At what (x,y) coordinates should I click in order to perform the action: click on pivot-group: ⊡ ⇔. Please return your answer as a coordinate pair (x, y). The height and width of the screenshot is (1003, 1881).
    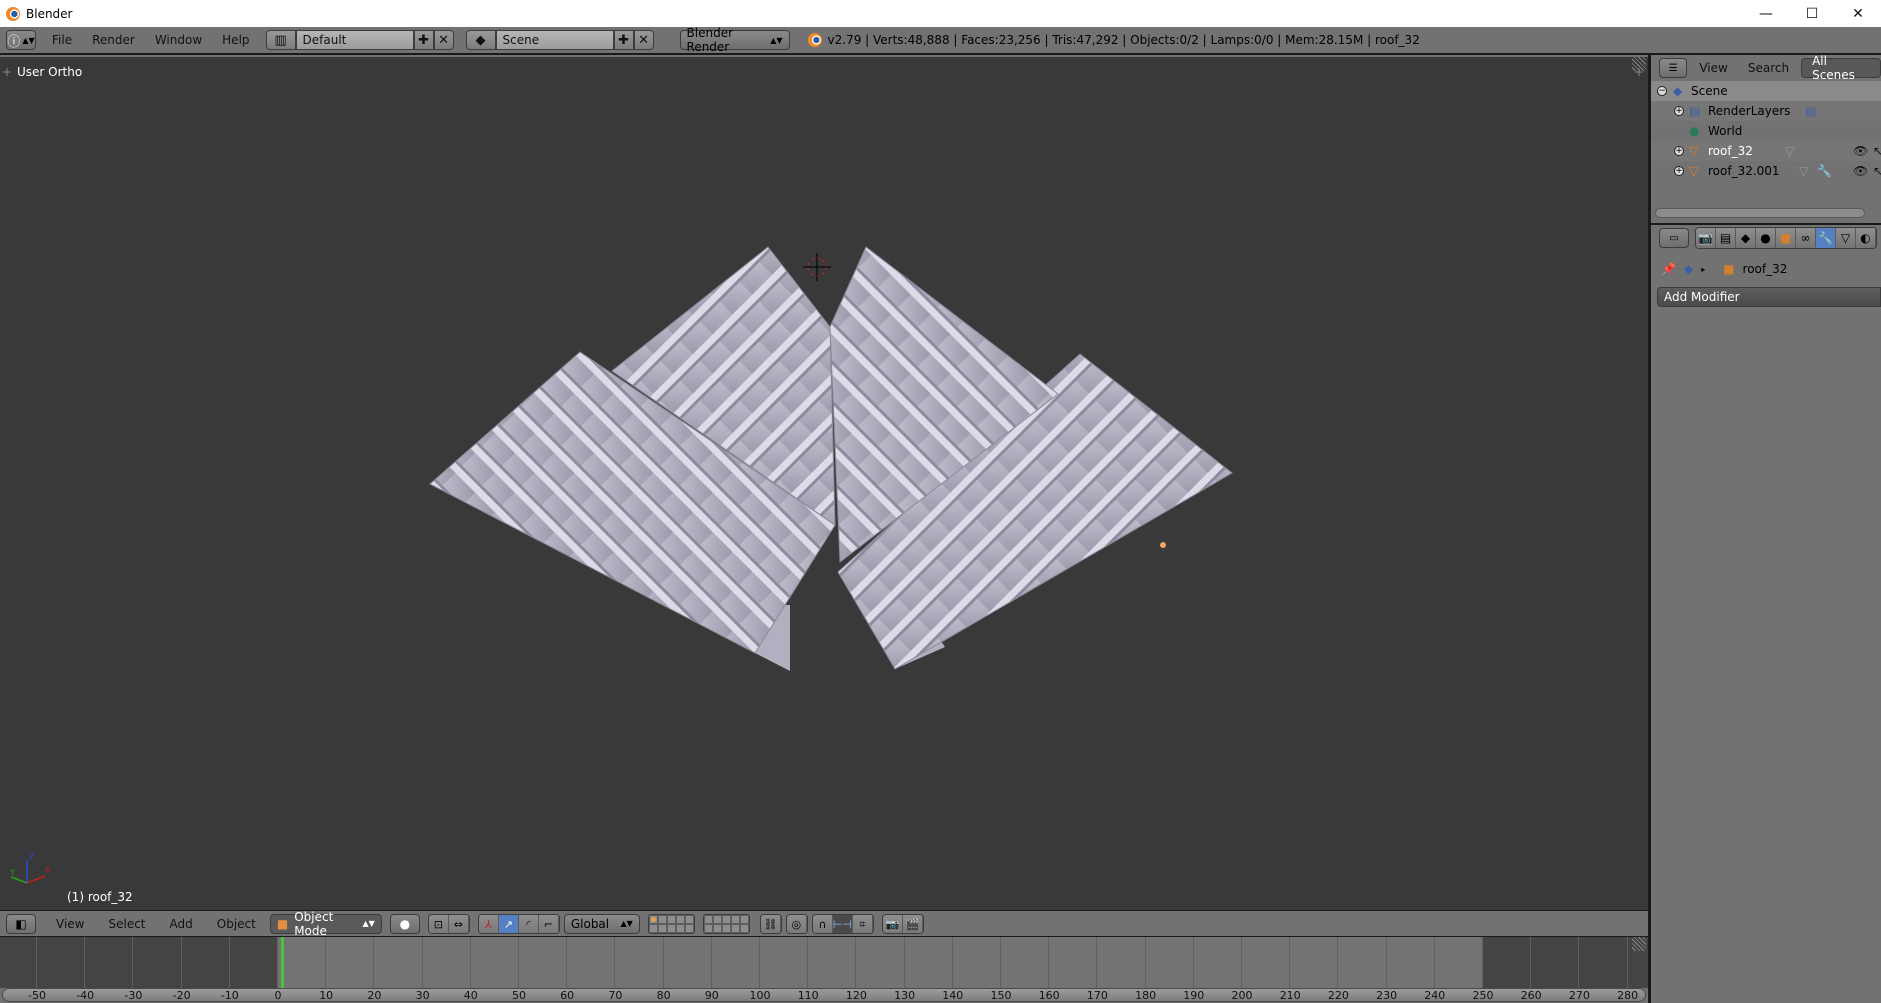
    Looking at the image, I should click on (448, 923).